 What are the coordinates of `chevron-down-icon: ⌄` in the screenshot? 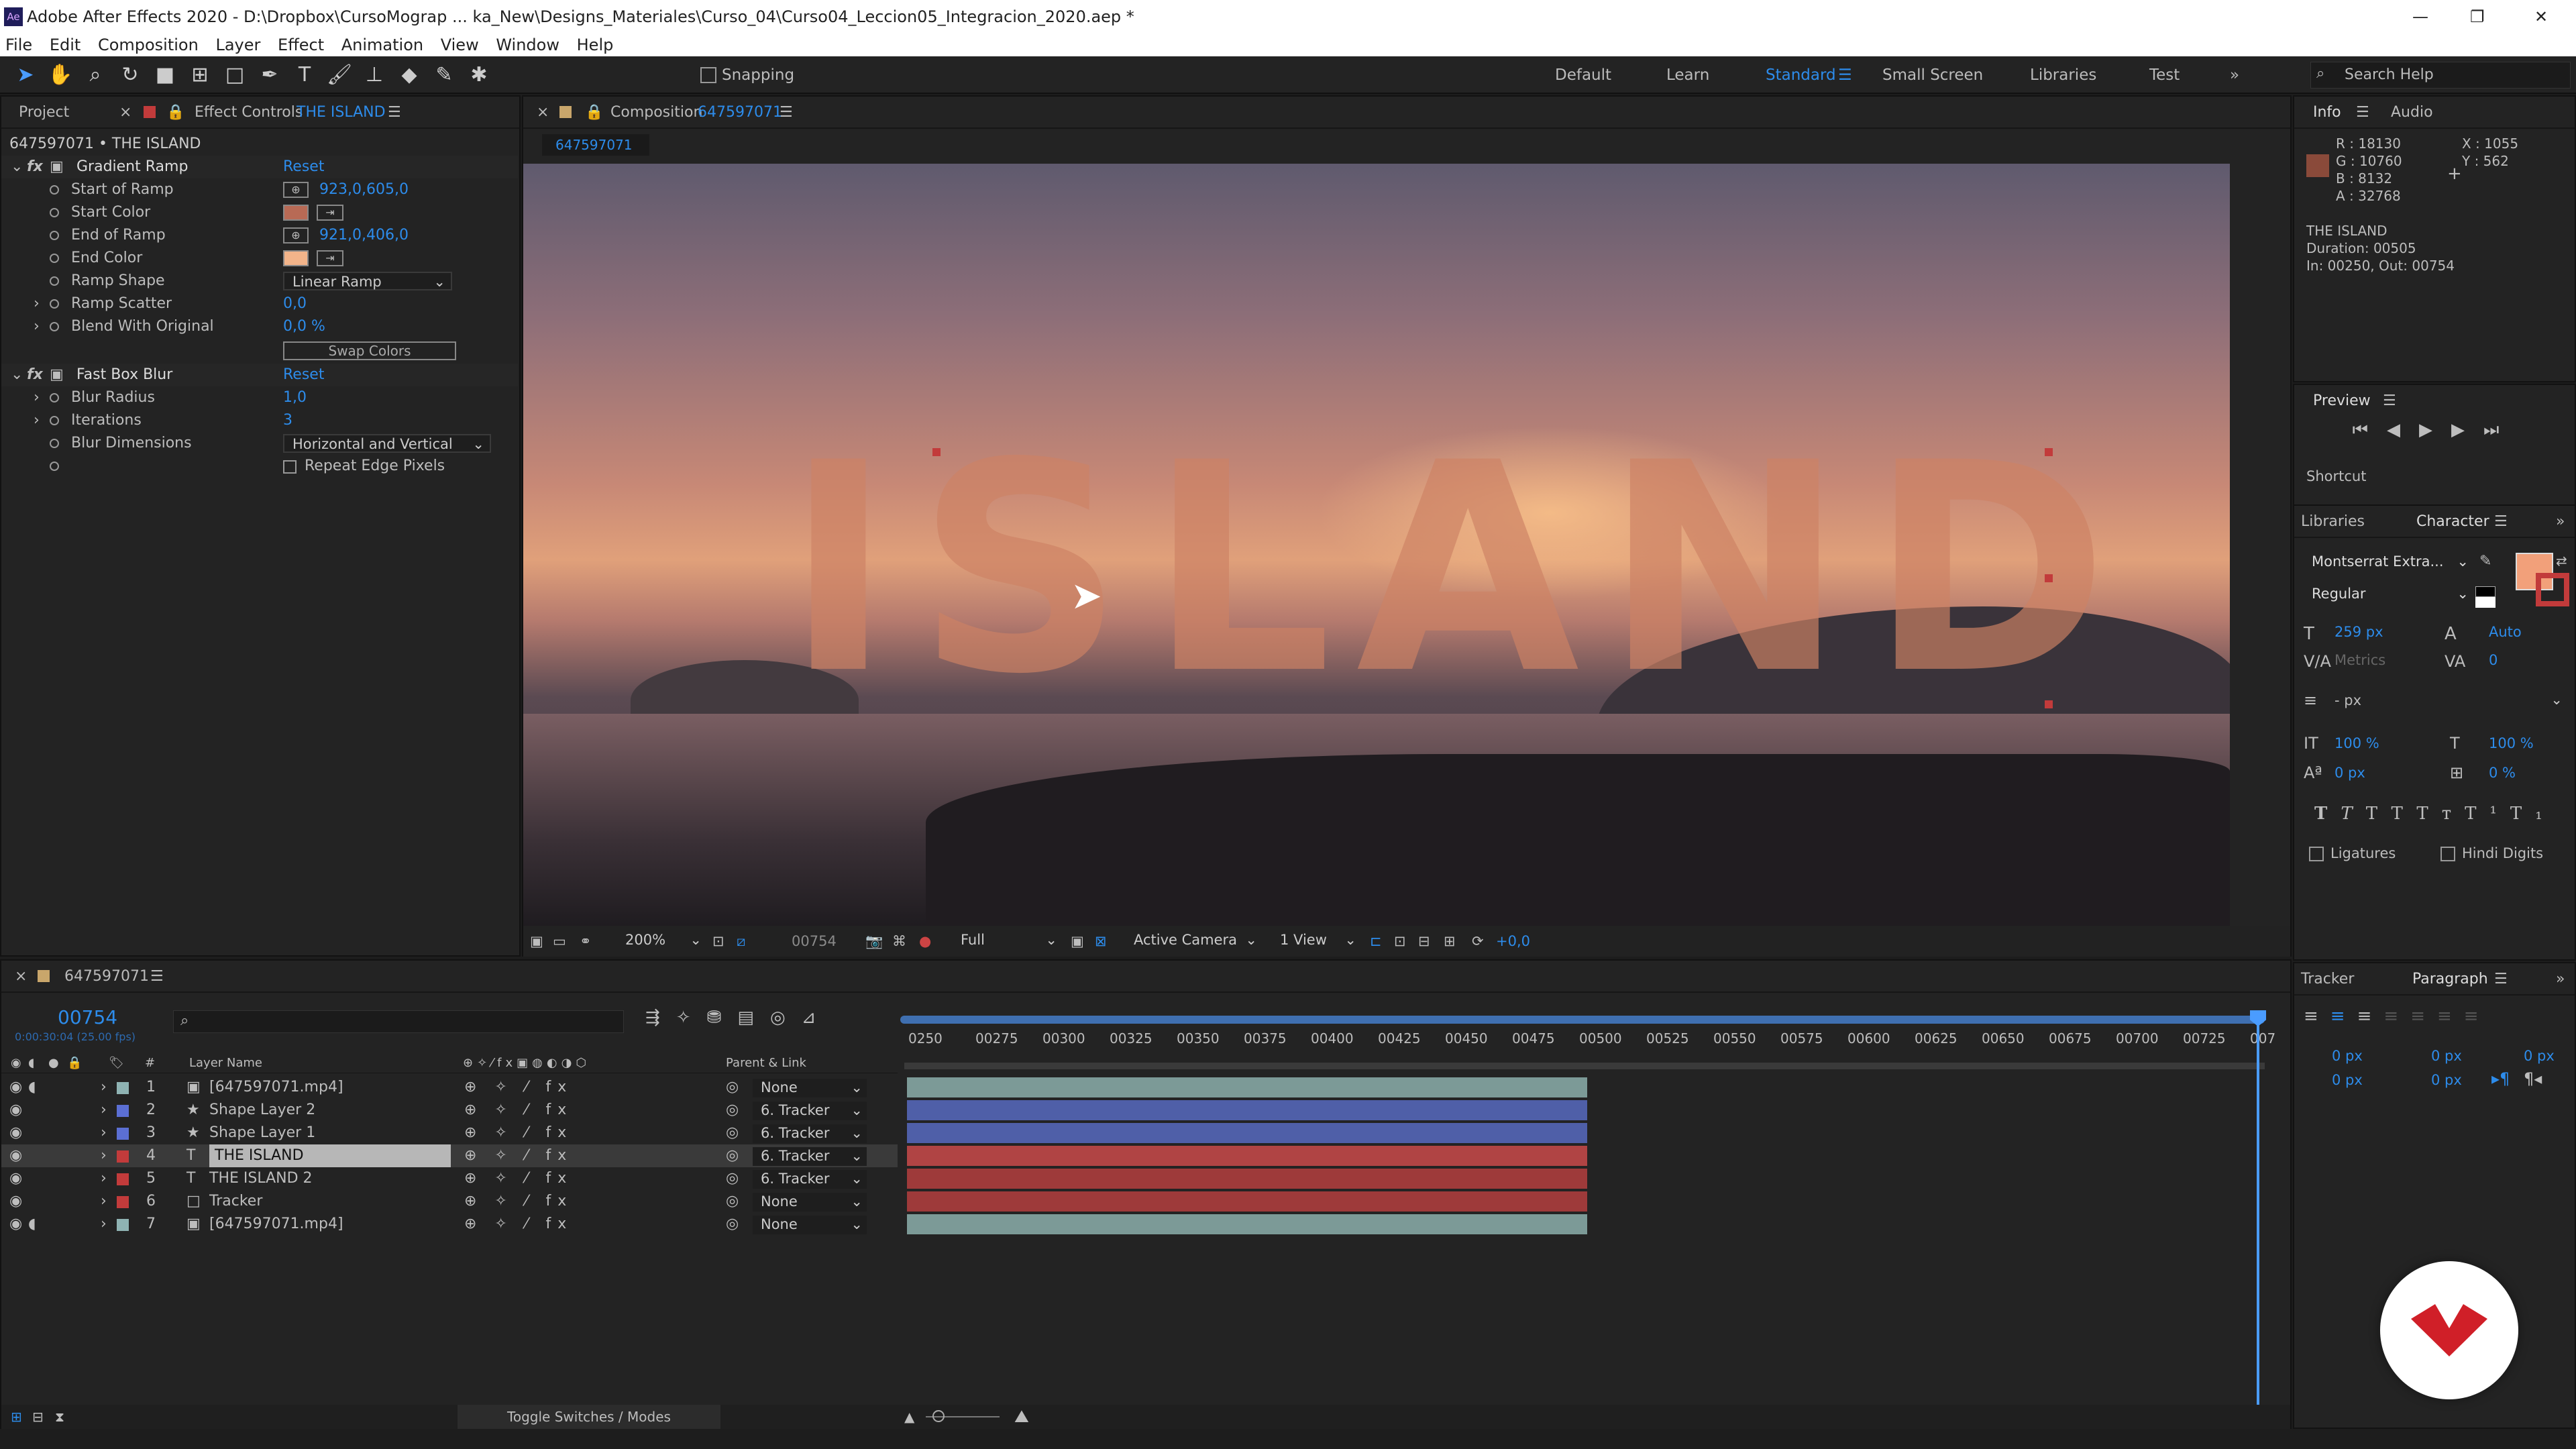 It's located at (17, 167).